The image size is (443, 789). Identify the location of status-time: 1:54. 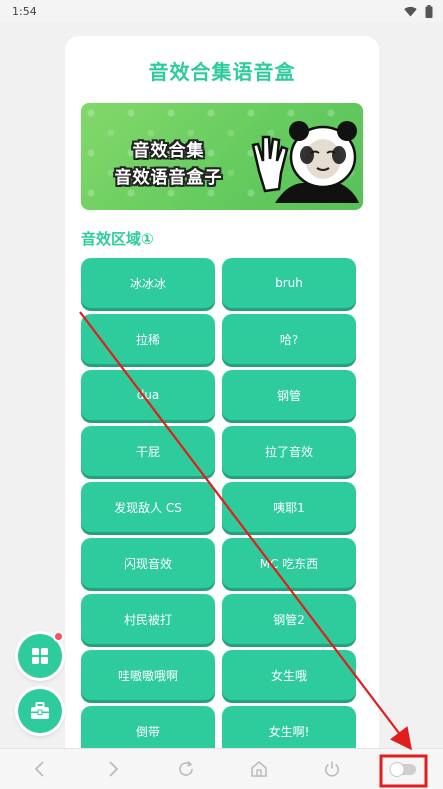
(24, 11).